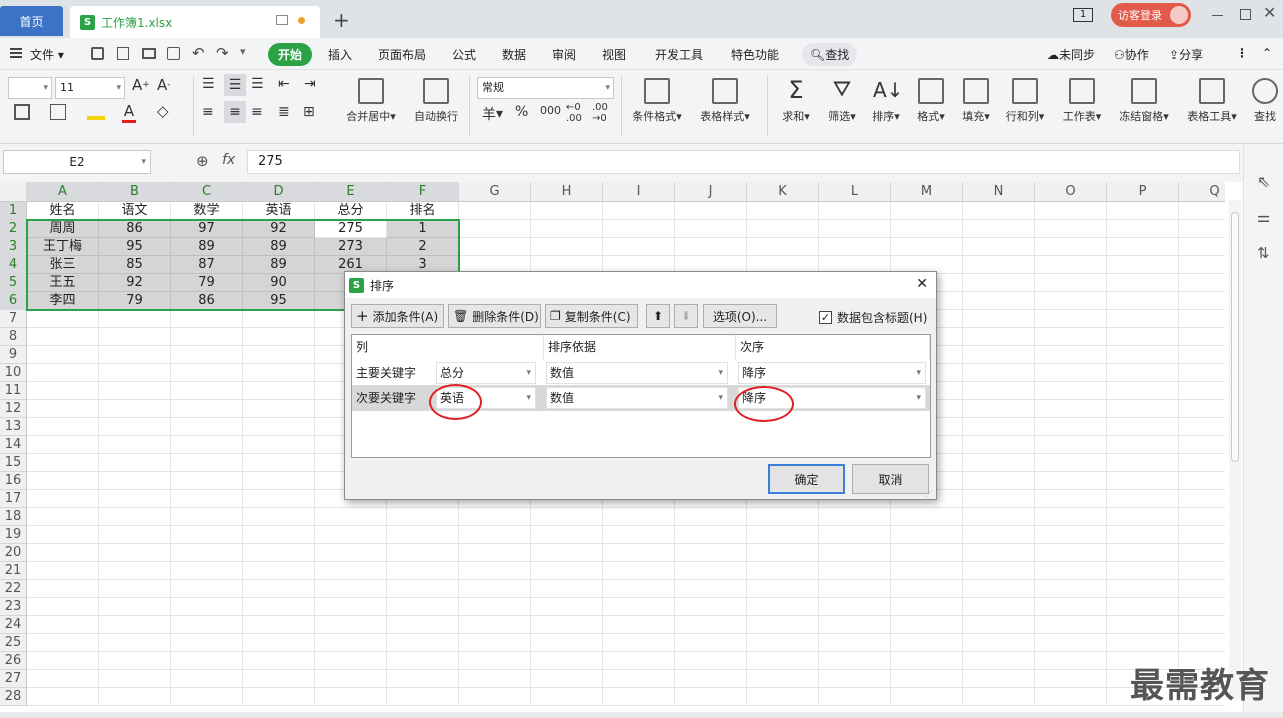  What do you see at coordinates (279, 571) in the screenshot?
I see `cell-D21` at bounding box center [279, 571].